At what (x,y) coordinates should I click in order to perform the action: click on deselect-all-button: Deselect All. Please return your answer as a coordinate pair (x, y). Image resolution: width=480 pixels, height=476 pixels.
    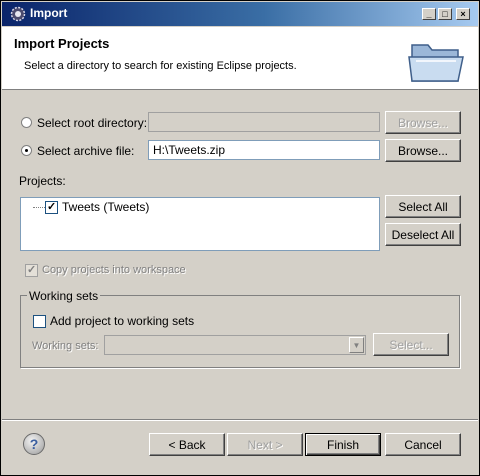
    Looking at the image, I should click on (423, 234).